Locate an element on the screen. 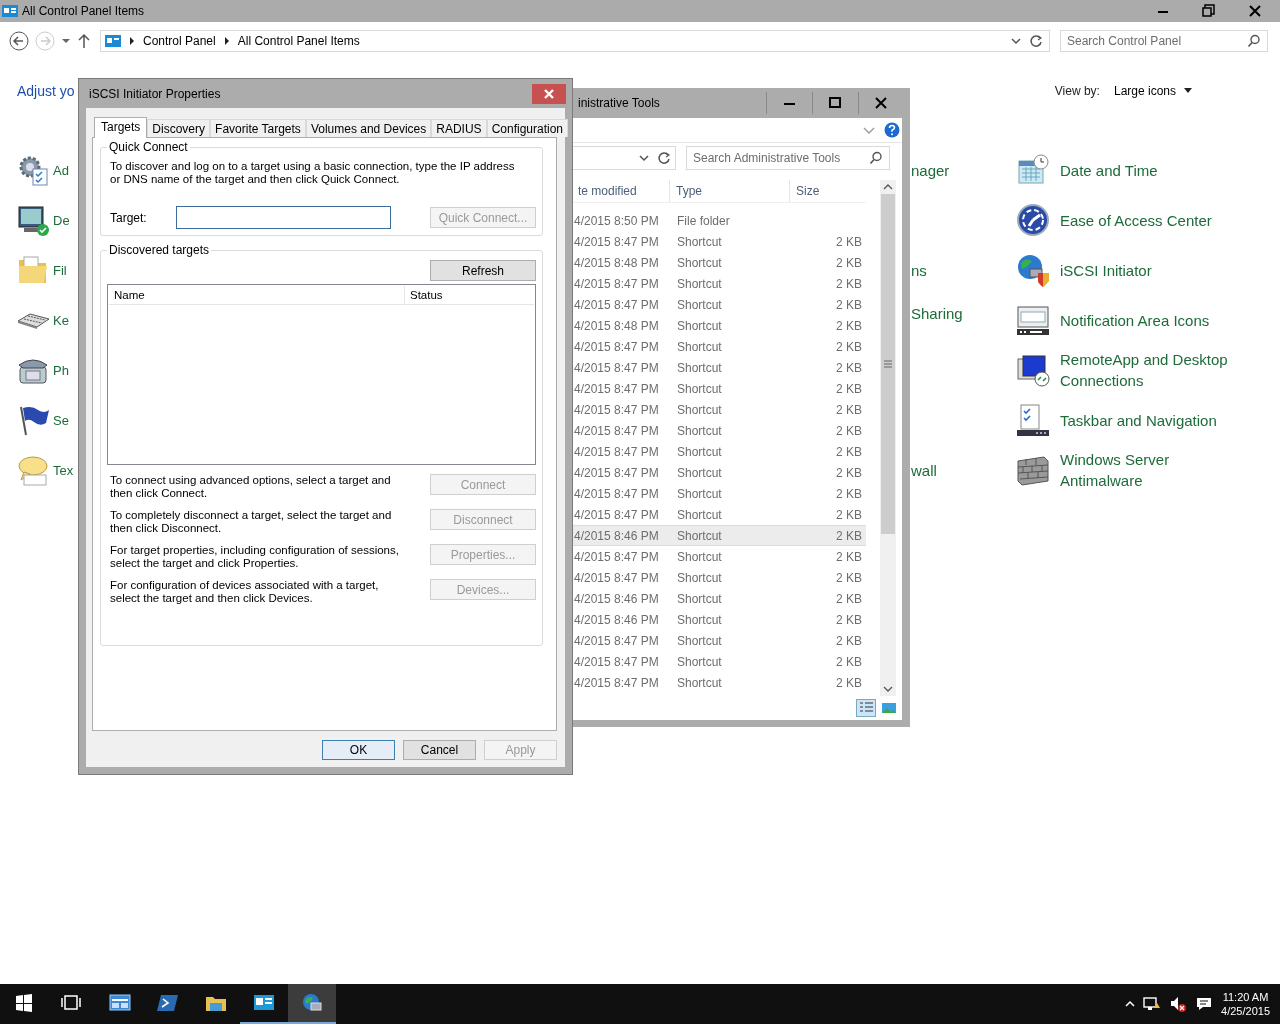 The width and height of the screenshot is (1280, 1024). tab: RADIUS is located at coordinates (459, 128).